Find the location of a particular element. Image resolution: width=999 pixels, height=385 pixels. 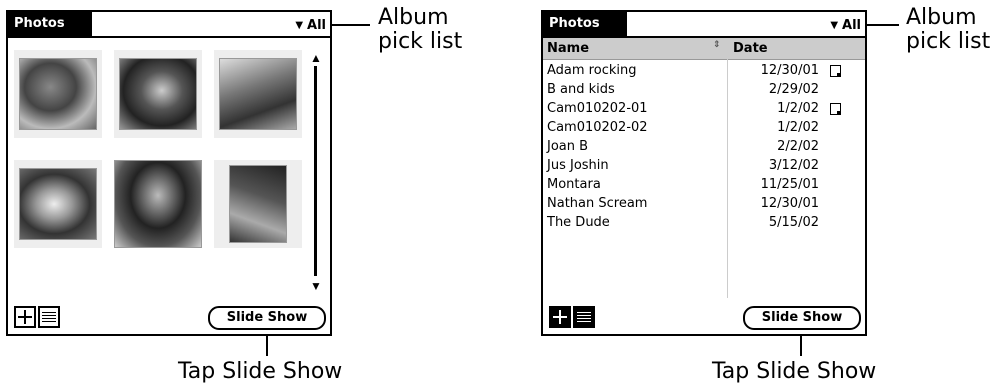

scrollbar: ▲ ▼ is located at coordinates (316, 172).